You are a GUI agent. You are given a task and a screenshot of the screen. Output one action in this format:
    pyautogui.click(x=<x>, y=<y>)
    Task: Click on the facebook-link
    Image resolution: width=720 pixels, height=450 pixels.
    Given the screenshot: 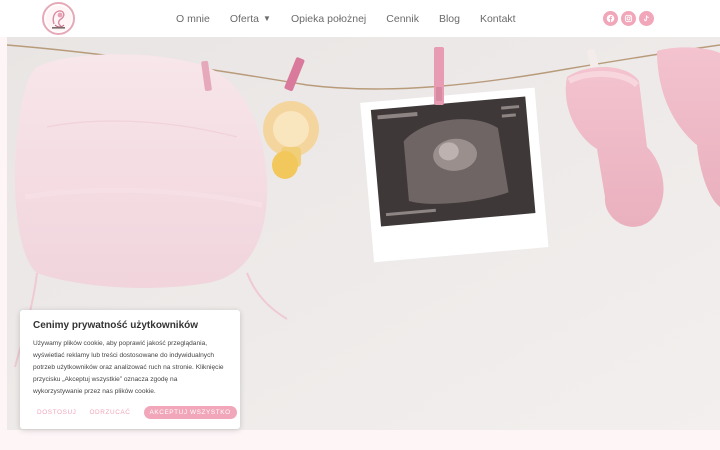 What is the action you would take?
    pyautogui.click(x=610, y=18)
    